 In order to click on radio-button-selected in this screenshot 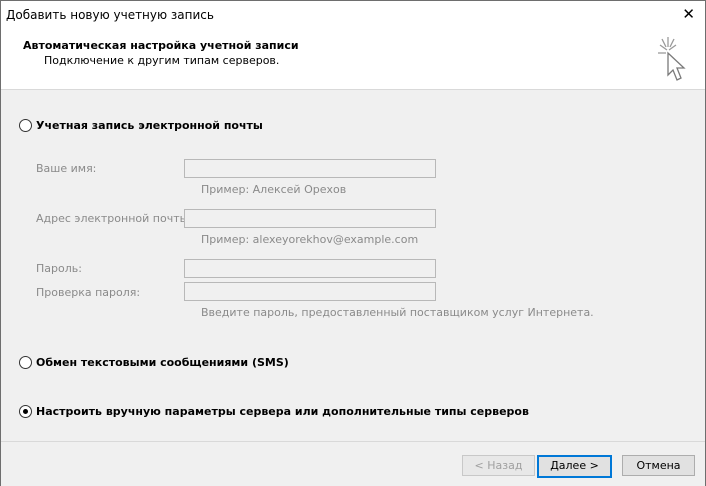, I will do `click(25, 411)`.